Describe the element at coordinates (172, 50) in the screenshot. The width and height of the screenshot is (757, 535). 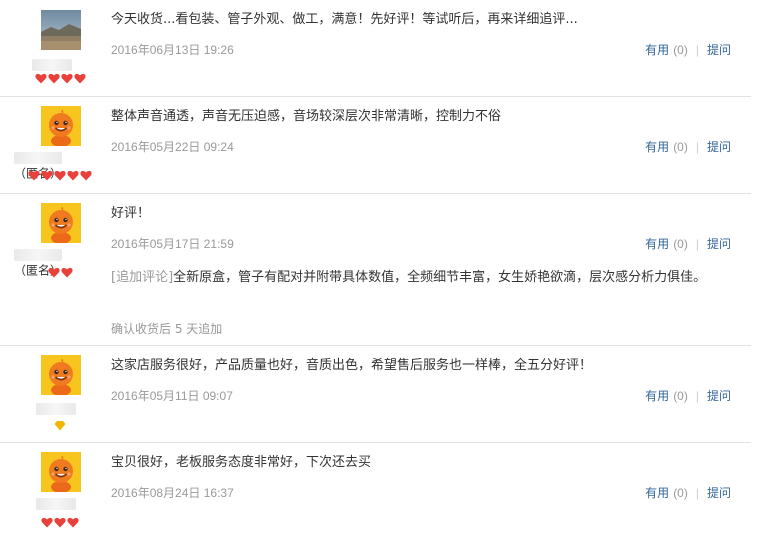
I see `review-date: 2016年06月13日 19:26` at that location.